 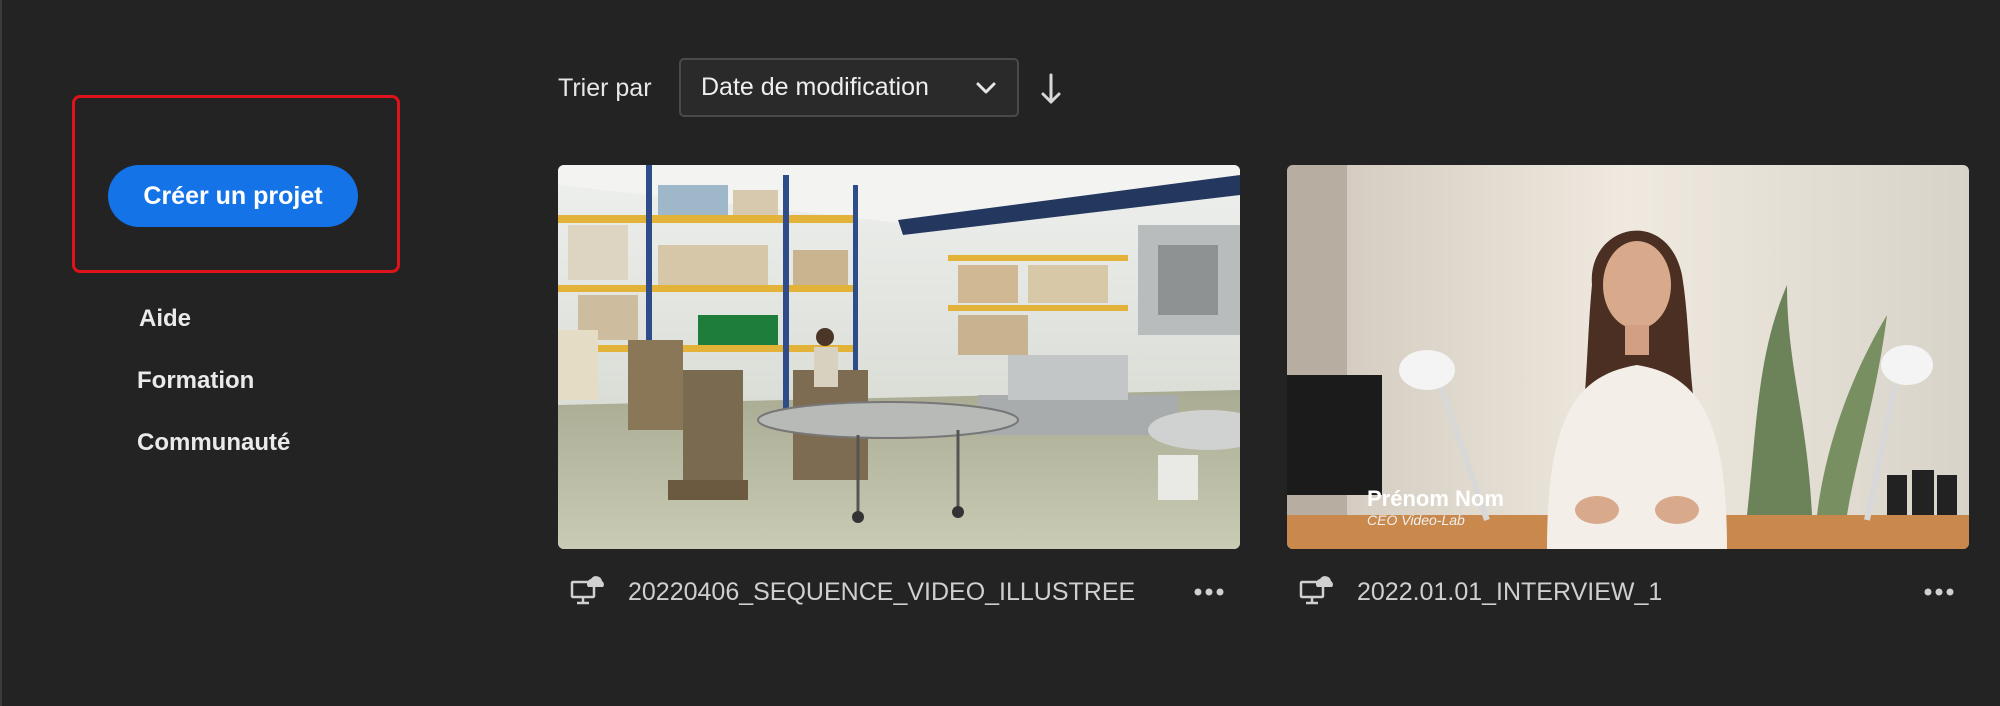 What do you see at coordinates (1051, 89) in the screenshot?
I see `sort-direction-arrow-icon` at bounding box center [1051, 89].